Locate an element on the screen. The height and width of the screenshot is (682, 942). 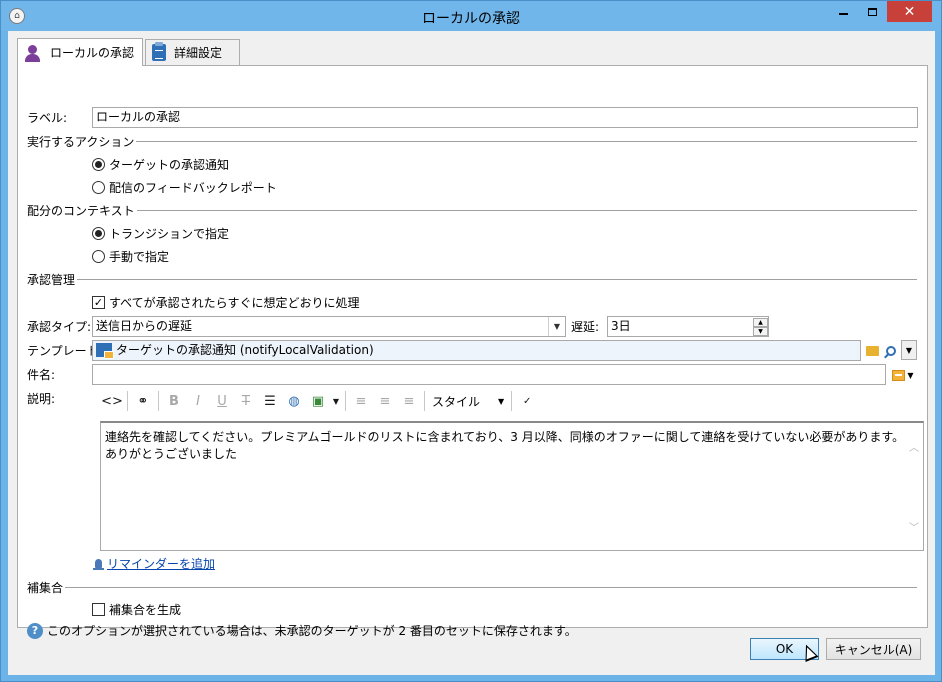
label-caption: ラベル: is located at coordinates (47, 118).